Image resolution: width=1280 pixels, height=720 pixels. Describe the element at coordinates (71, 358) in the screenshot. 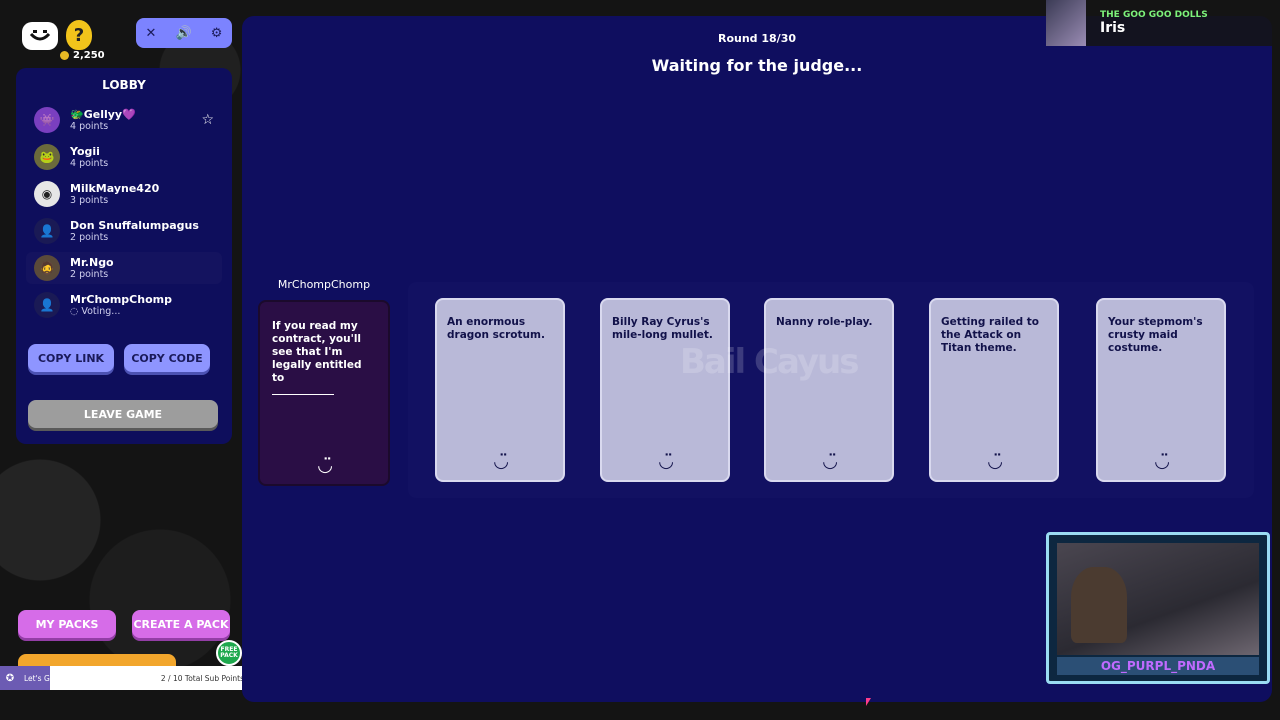

I see `copy-link-button: COPY LINK` at that location.